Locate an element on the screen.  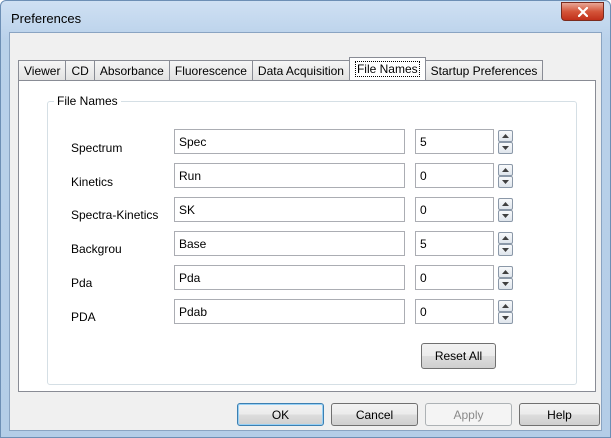
kinetics-name-input is located at coordinates (289, 175).